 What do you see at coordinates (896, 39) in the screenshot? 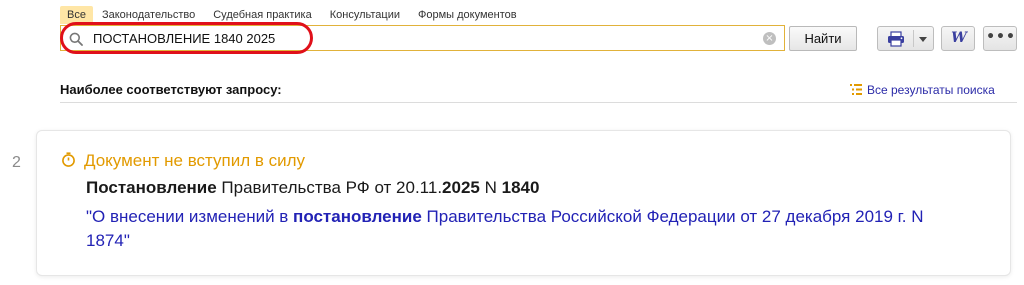
I see `printer-icon` at bounding box center [896, 39].